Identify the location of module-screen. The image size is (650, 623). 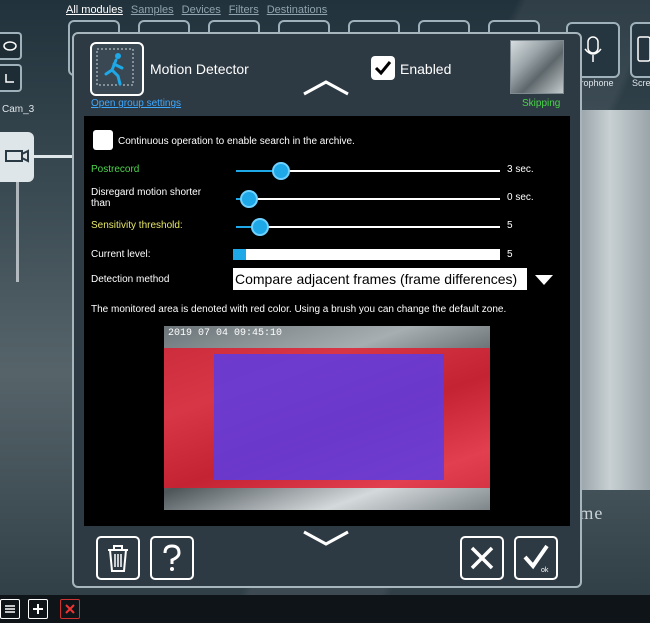
(640, 50).